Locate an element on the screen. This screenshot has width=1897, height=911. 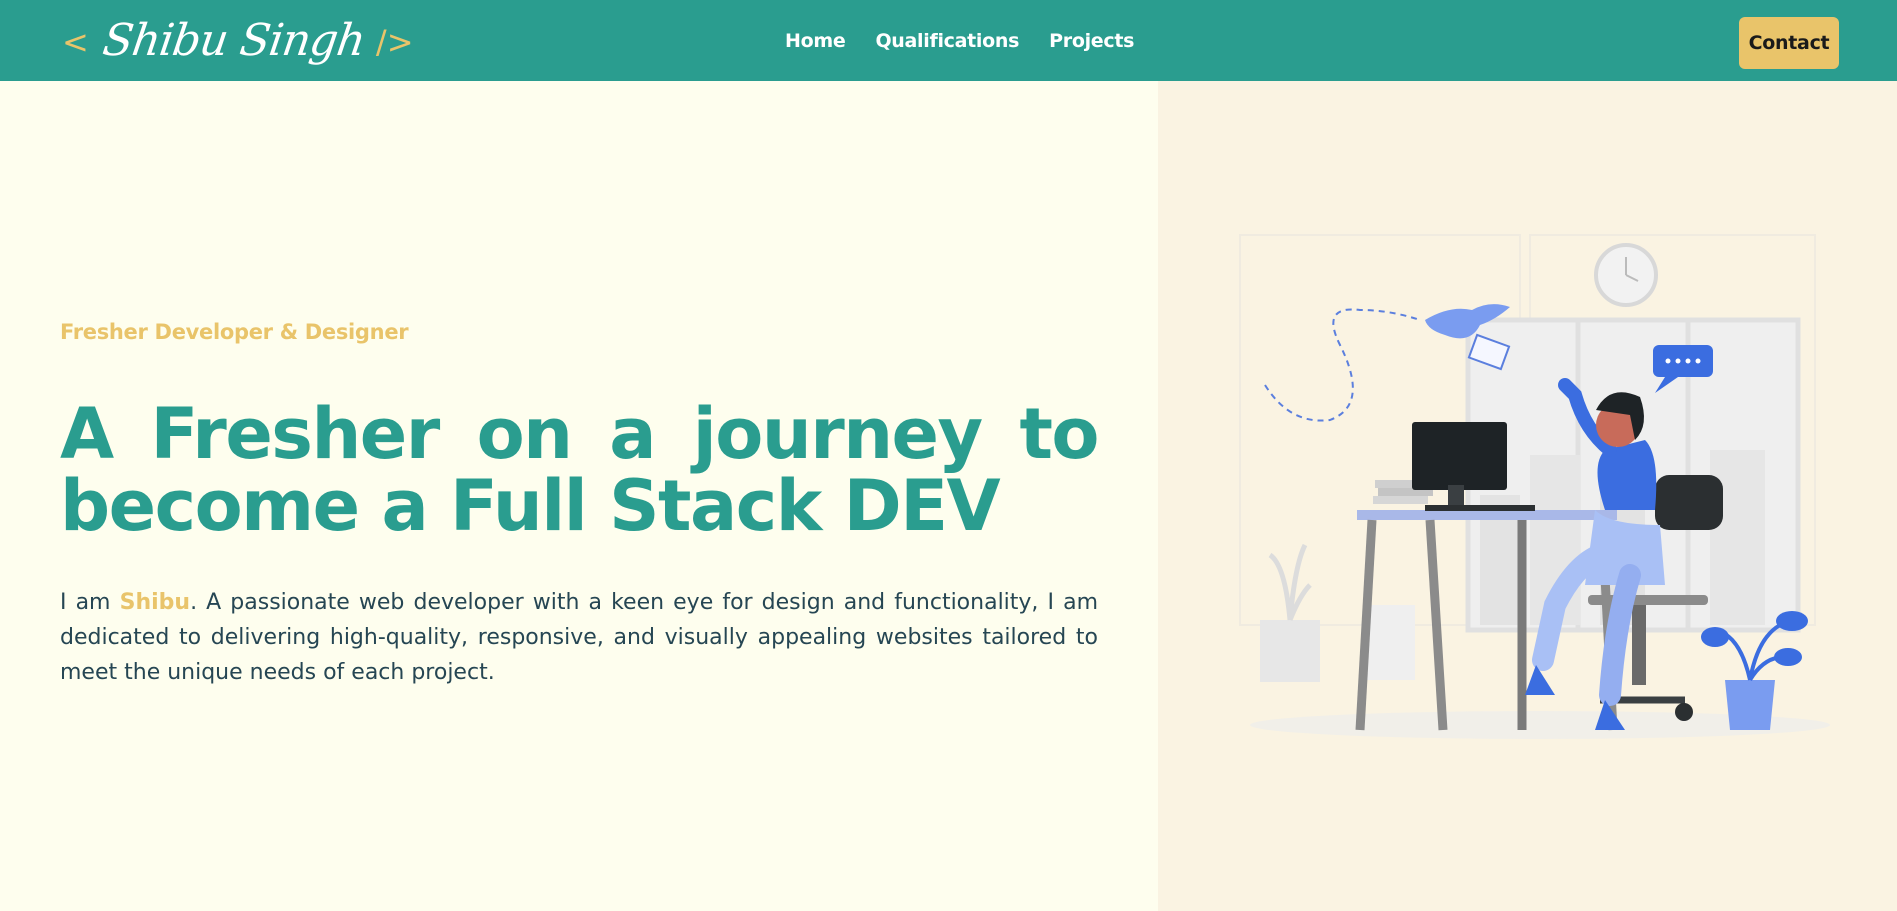
logo-signature: Shibu Singh is located at coordinates (233, 40).